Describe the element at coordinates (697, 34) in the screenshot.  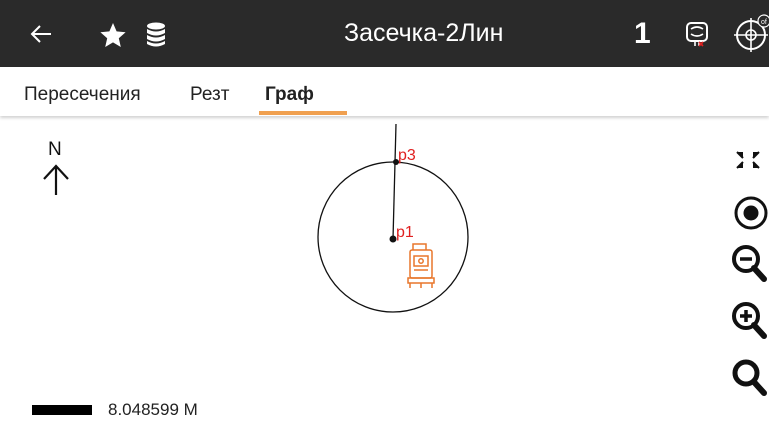
I see `device-icon` at that location.